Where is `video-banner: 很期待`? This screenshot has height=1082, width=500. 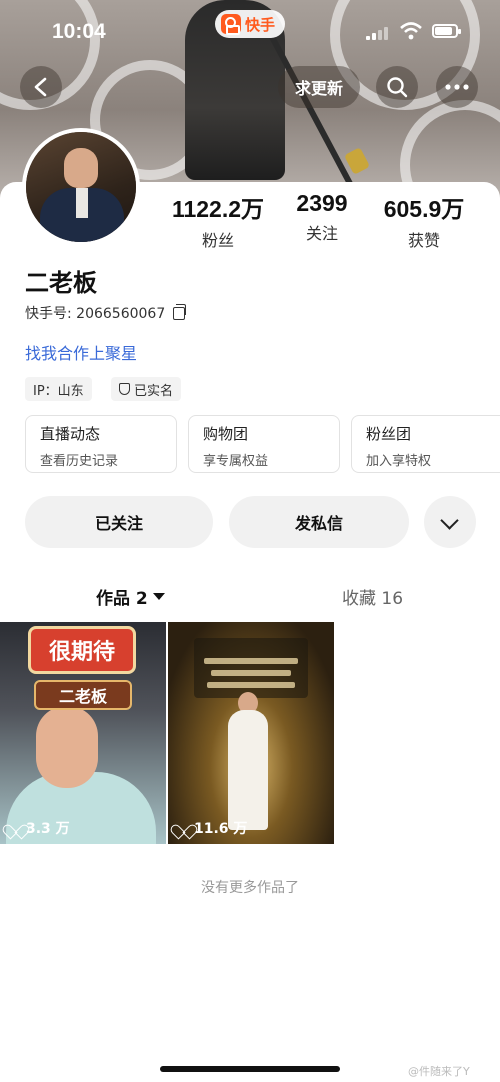
video-banner: 很期待 is located at coordinates (82, 650).